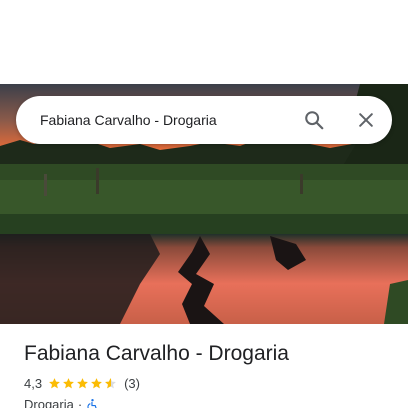  What do you see at coordinates (92, 403) in the screenshot?
I see `wheelchair-icon` at bounding box center [92, 403].